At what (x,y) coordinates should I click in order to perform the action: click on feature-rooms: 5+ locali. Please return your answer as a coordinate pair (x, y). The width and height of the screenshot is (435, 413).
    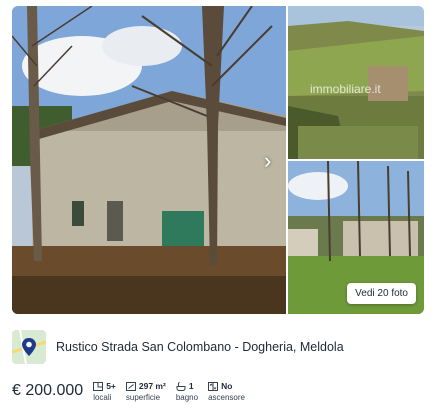
    Looking at the image, I should click on (104, 391).